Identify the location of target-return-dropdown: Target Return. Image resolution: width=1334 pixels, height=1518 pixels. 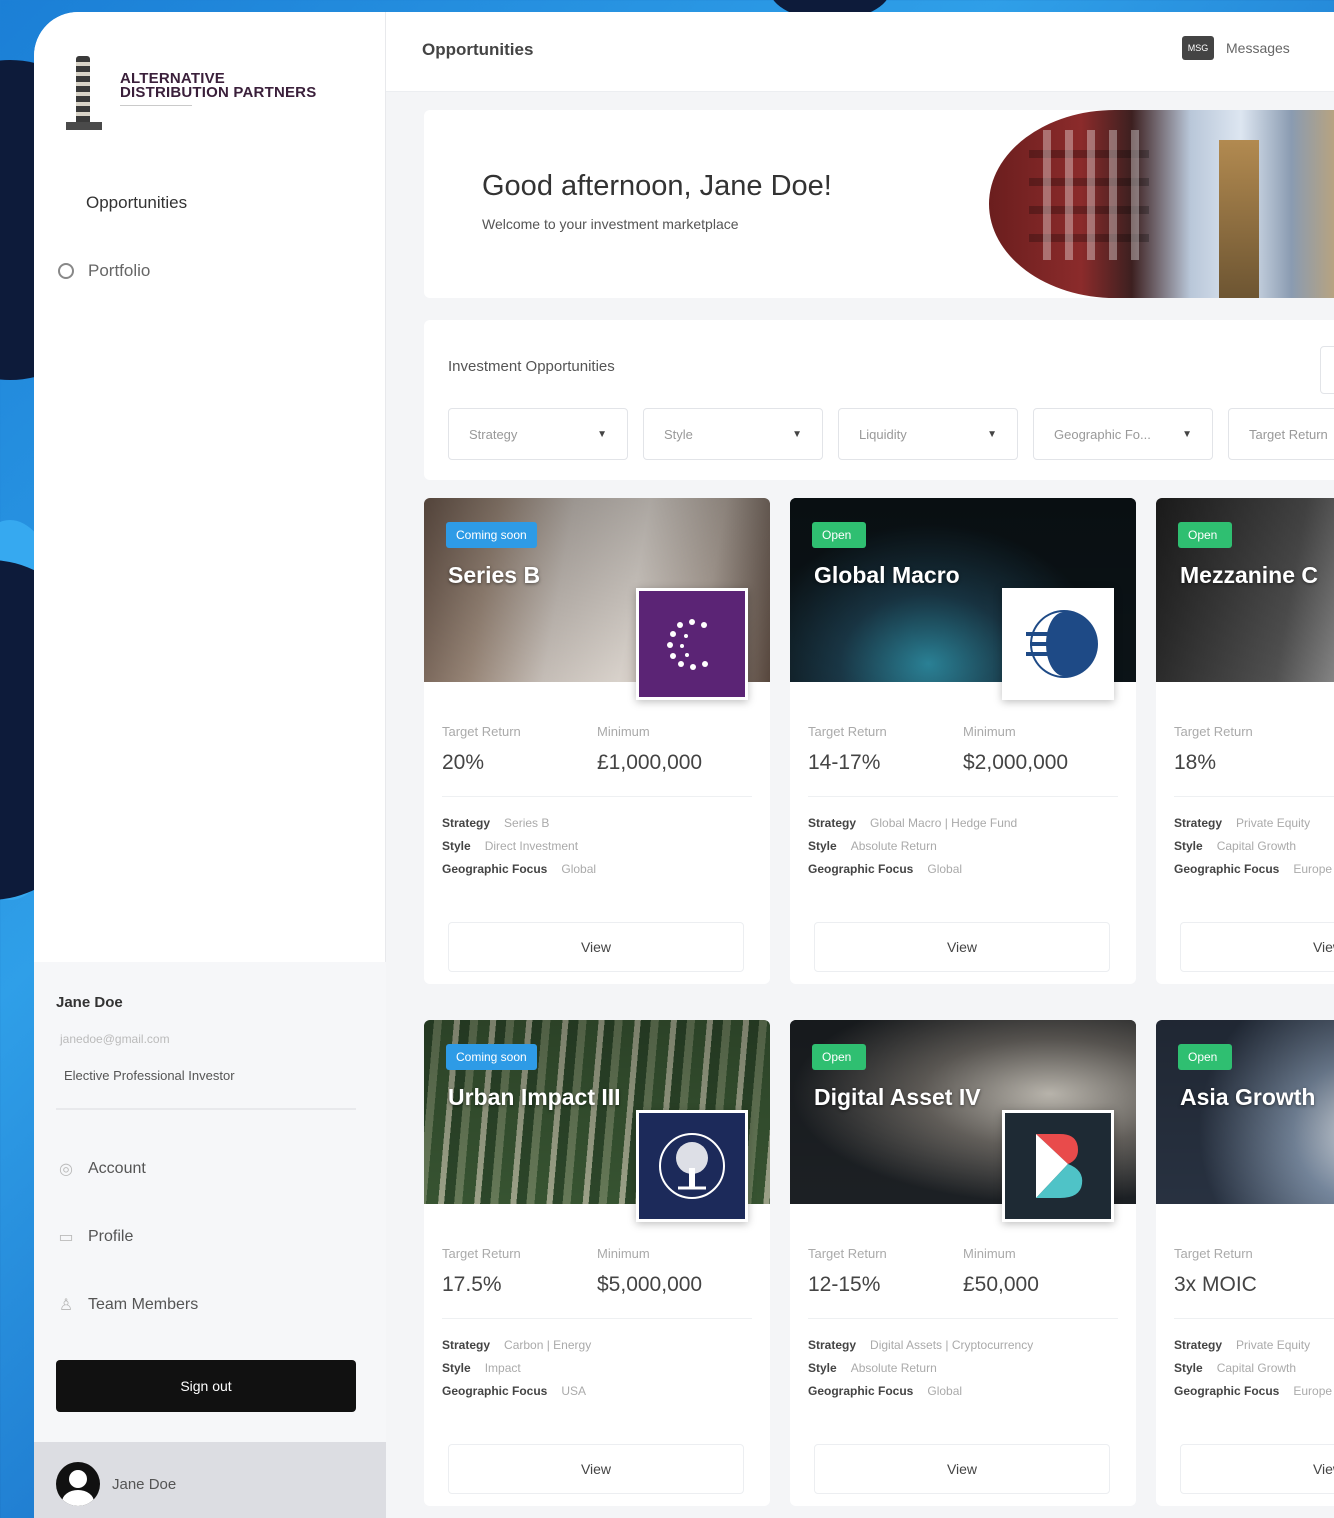
(1281, 434).